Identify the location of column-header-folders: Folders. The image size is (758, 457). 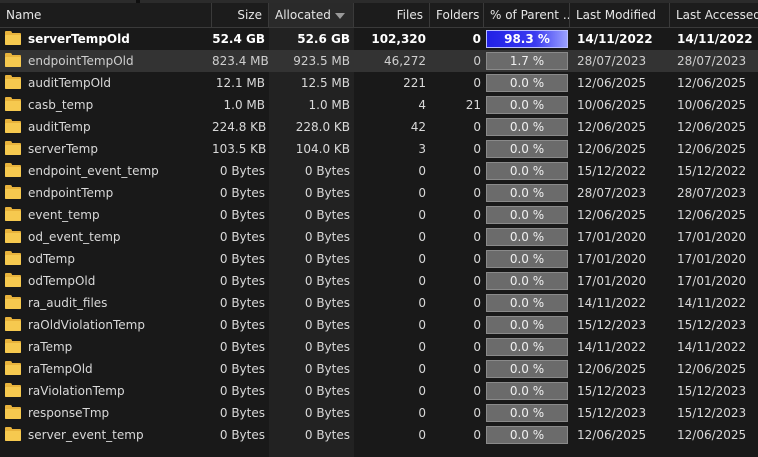
(457, 15).